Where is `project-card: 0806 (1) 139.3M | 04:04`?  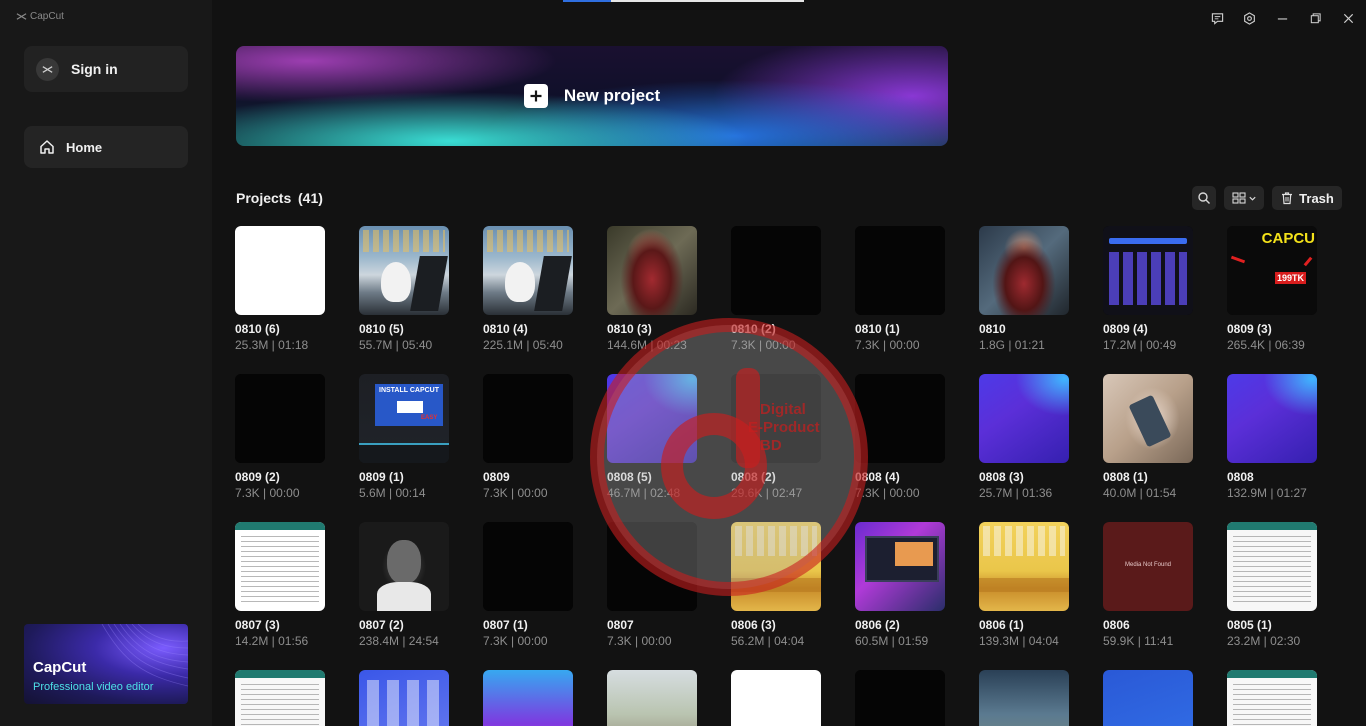
project-card: 0806 (1) 139.3M | 04:04 is located at coordinates (1024, 585).